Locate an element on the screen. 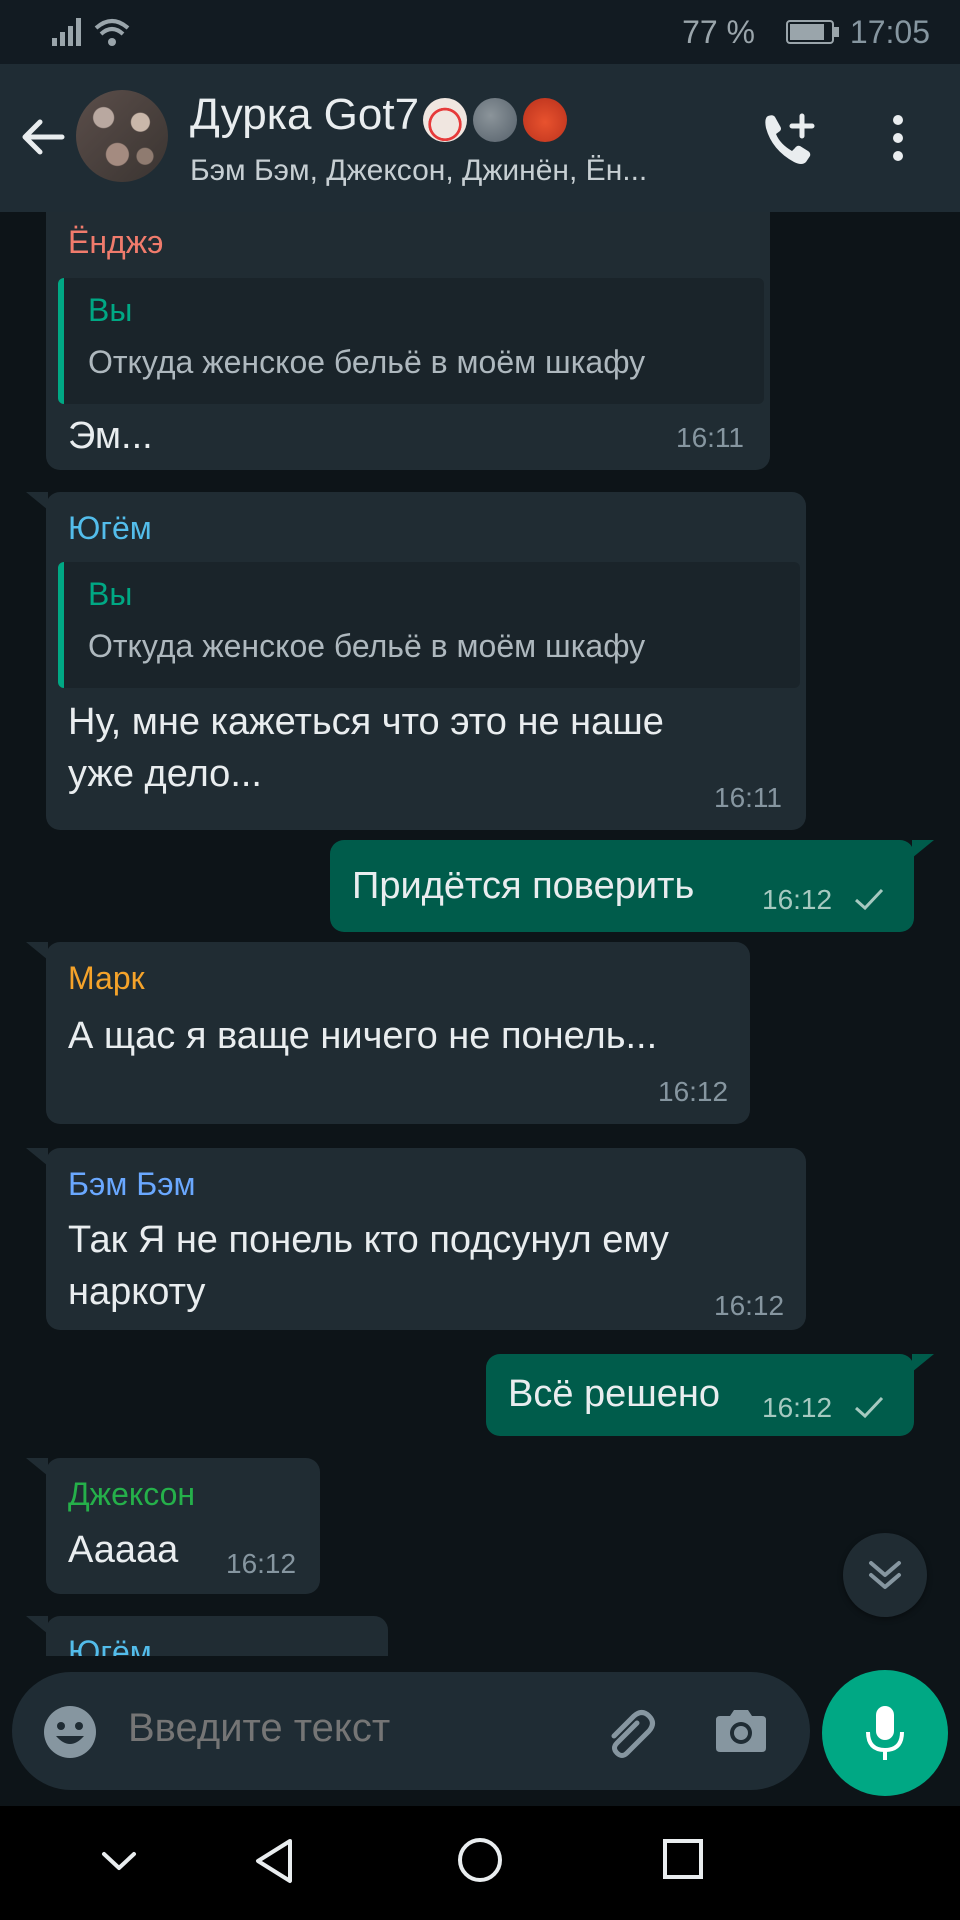 This screenshot has height=1920, width=960. voice-message-button is located at coordinates (885, 1733).